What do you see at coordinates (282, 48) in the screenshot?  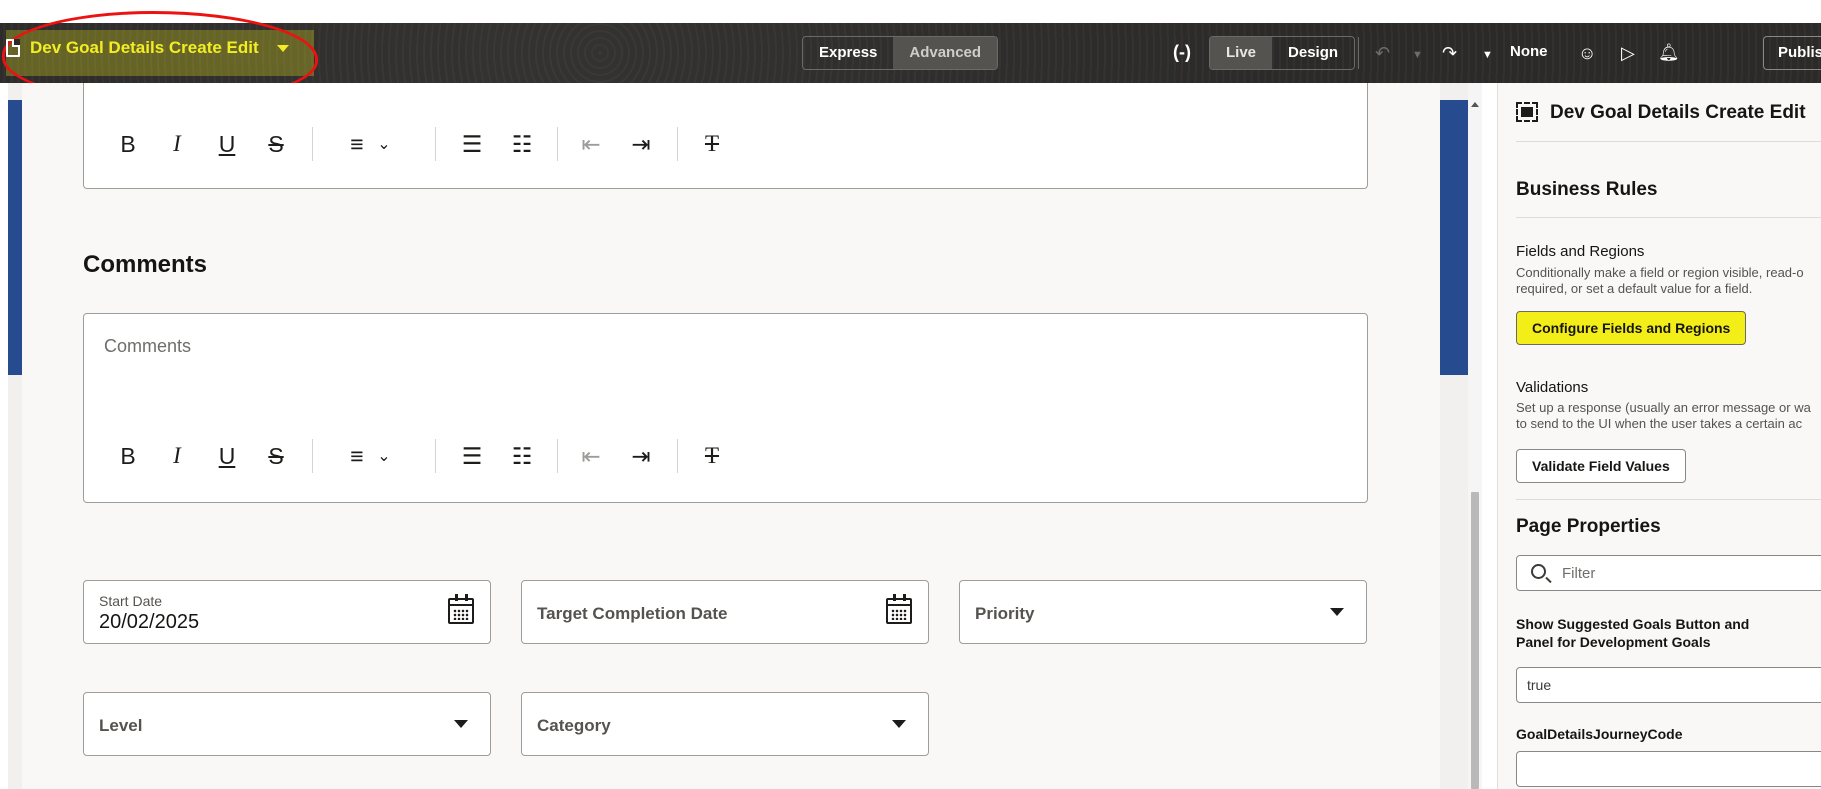 I see `chevron-down-icon` at bounding box center [282, 48].